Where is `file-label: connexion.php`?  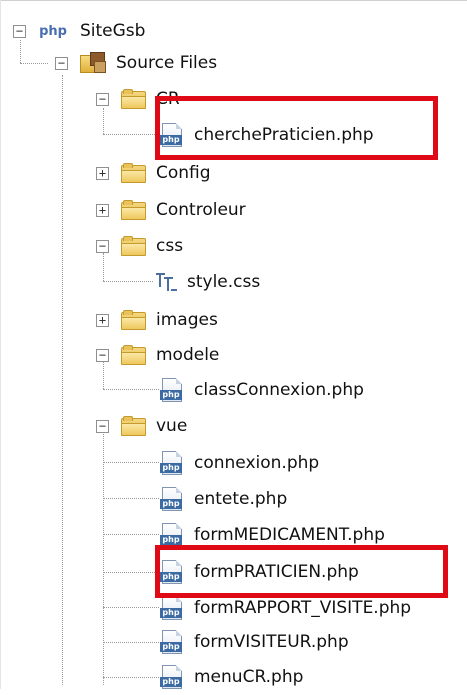 file-label: connexion.php is located at coordinates (257, 463).